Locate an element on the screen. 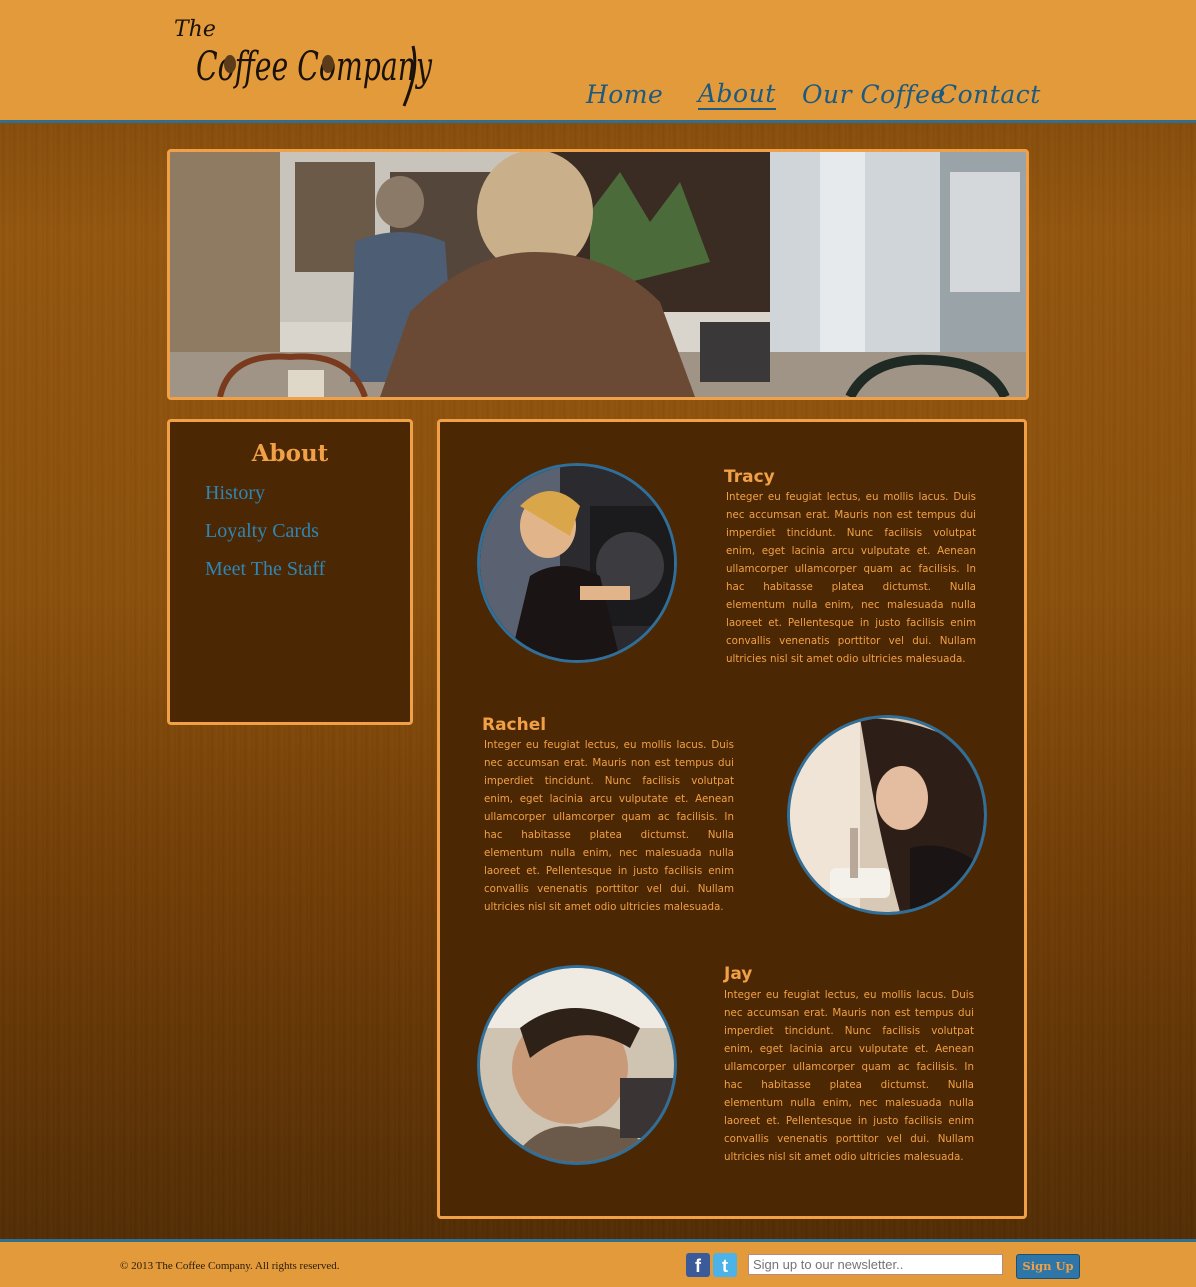  tracy-photo-image is located at coordinates (577, 563).